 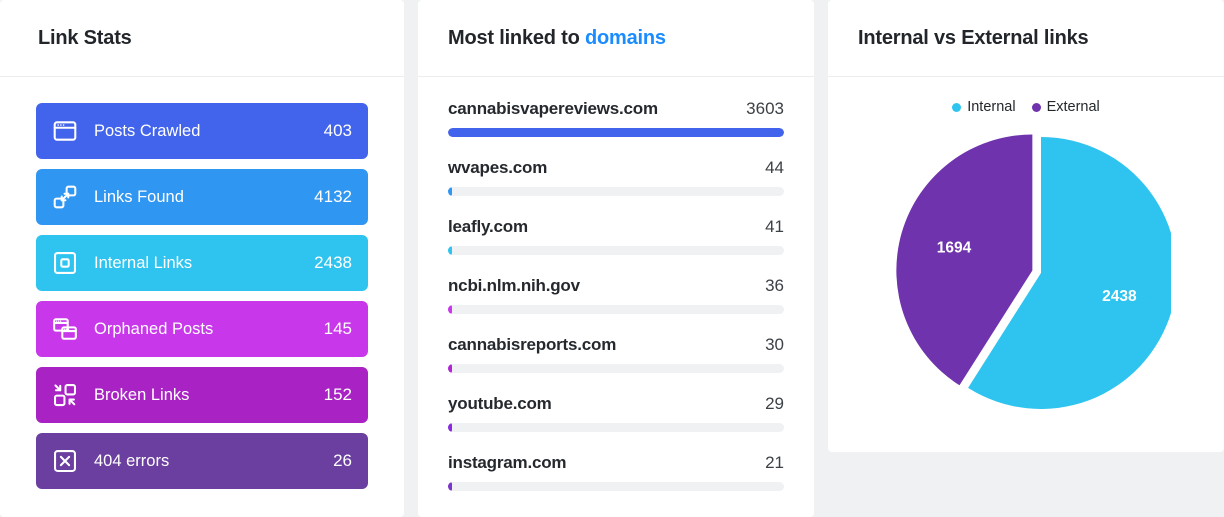 I want to click on domain-row-head: cannabisreports.com 30, so click(x=616, y=345).